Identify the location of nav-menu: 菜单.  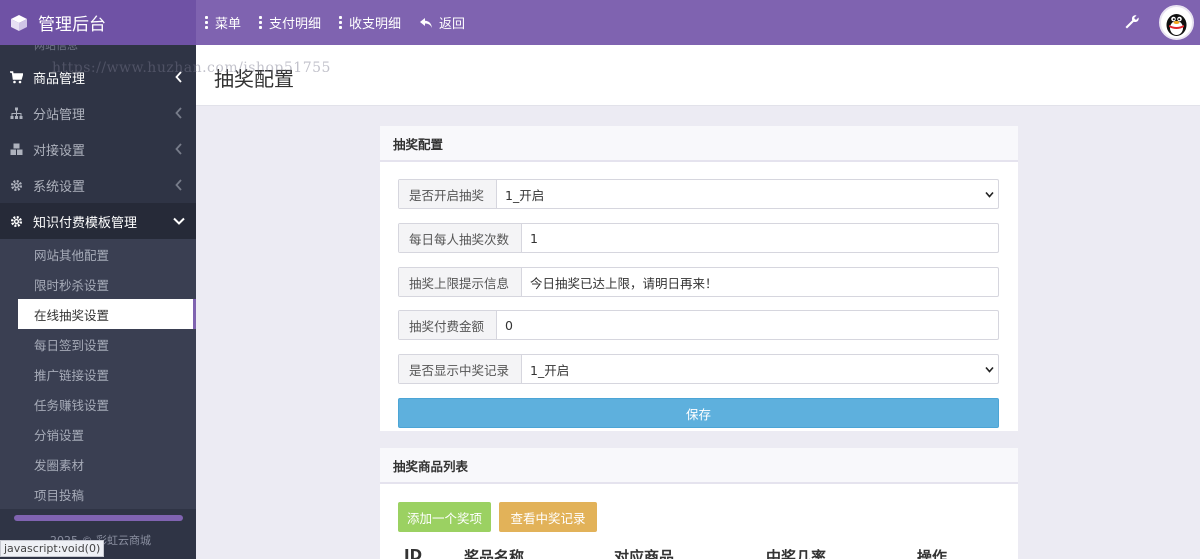
(223, 22).